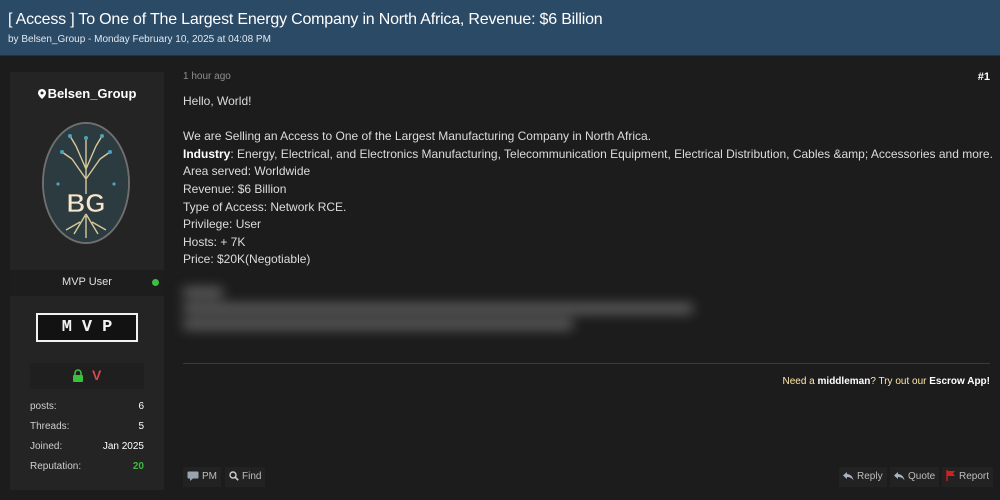 The width and height of the screenshot is (1000, 500). Describe the element at coordinates (217, 101) in the screenshot. I see `post-greeting: Hello, World!` at that location.